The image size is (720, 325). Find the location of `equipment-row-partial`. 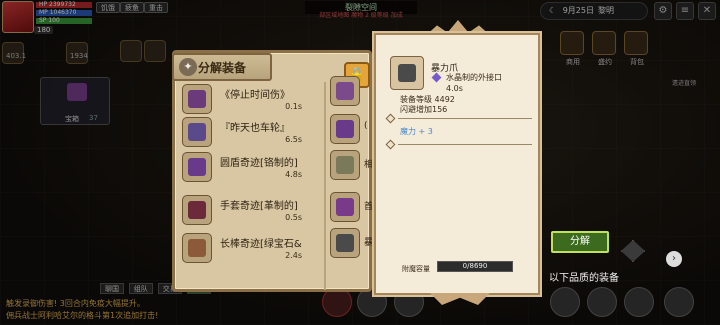

equipment-row-partial is located at coordinates (352, 93).